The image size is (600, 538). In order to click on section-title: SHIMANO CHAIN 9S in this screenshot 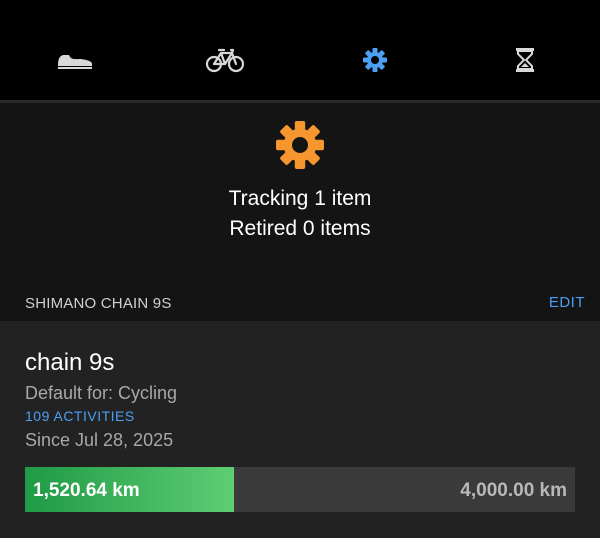, I will do `click(98, 303)`.